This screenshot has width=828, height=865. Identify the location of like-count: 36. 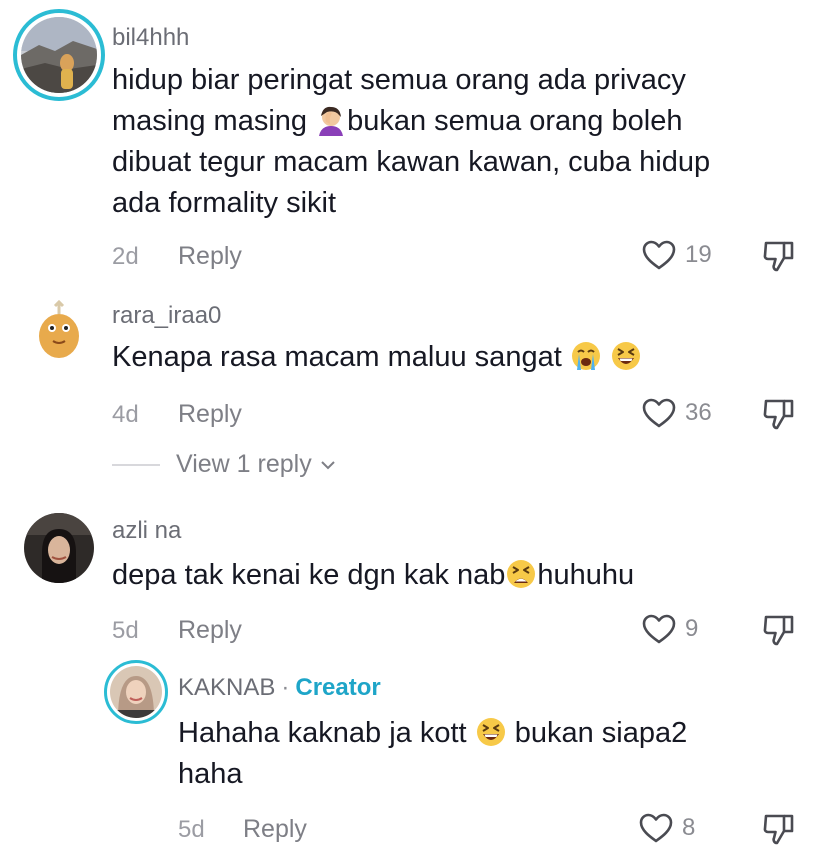
(698, 412).